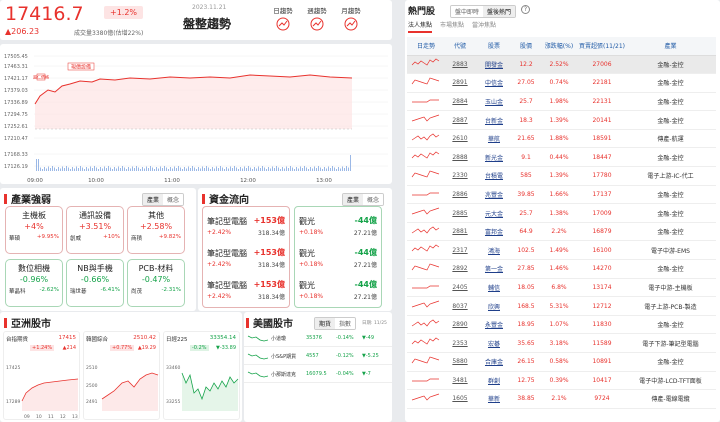 The image size is (720, 422). What do you see at coordinates (561, 288) in the screenshot?
I see `table-row: 2405 輔信 18.05 6.8% 13174 電子中游-主機板` at bounding box center [561, 288].